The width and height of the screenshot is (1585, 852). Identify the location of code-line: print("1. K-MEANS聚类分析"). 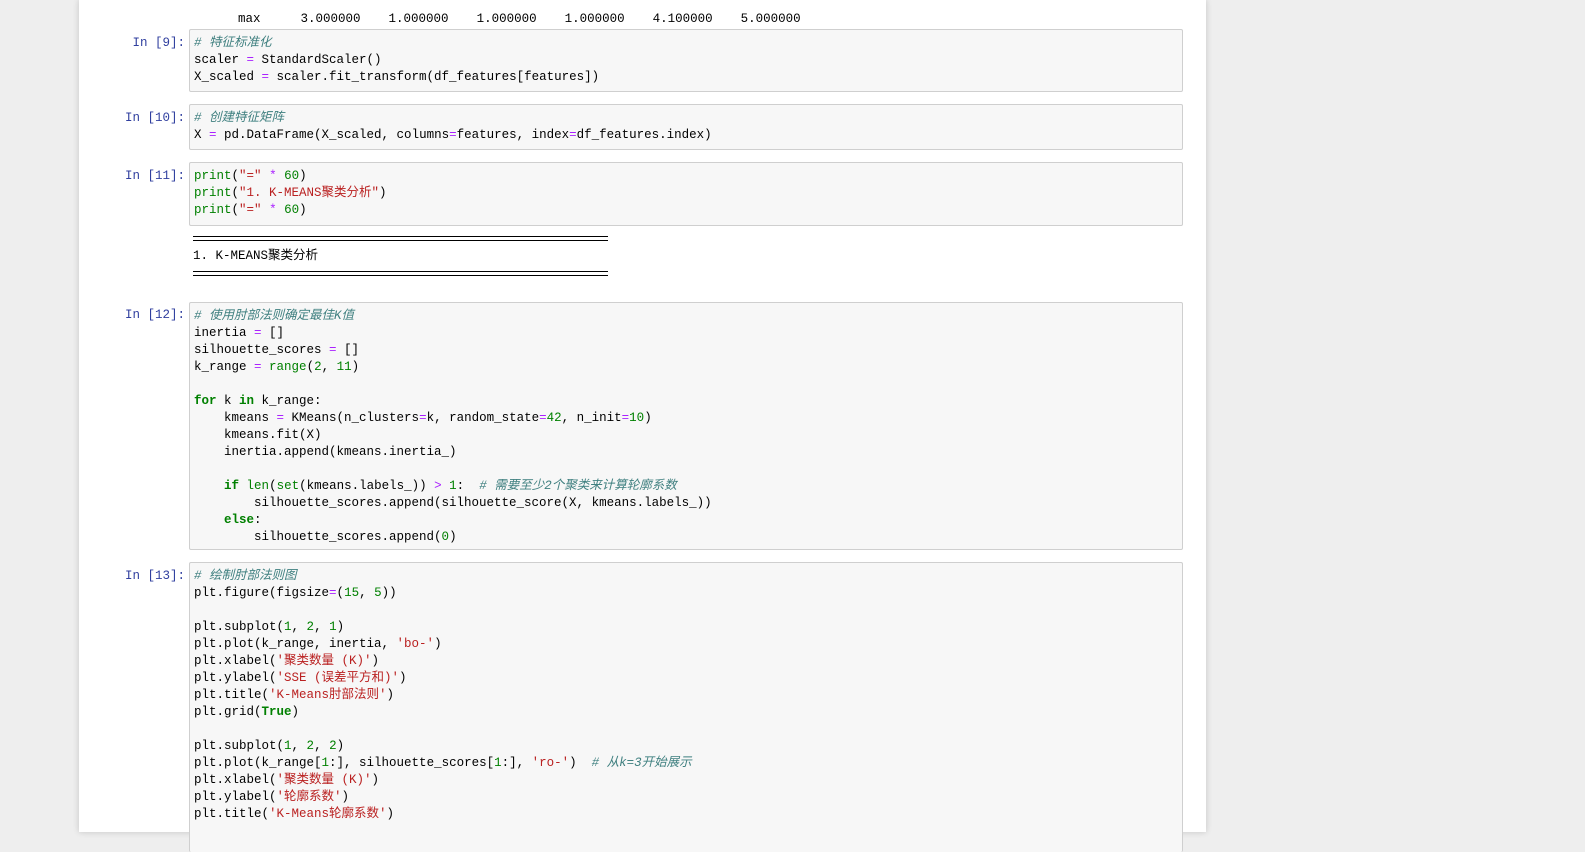
(688, 193).